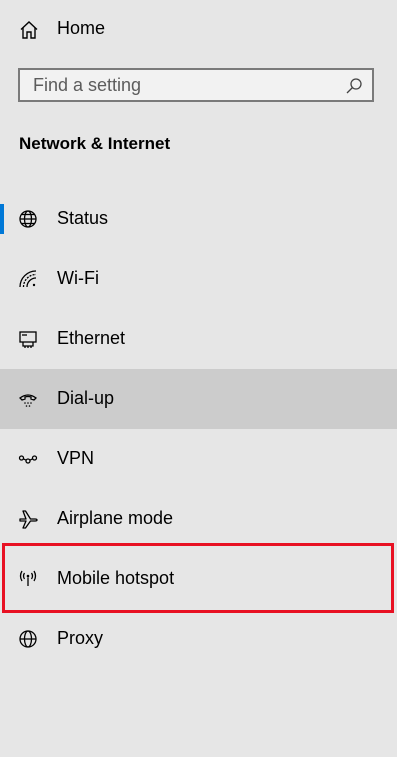 The height and width of the screenshot is (757, 397). Describe the element at coordinates (198, 339) in the screenshot. I see `nav-item-ethernet: Ethernet` at that location.